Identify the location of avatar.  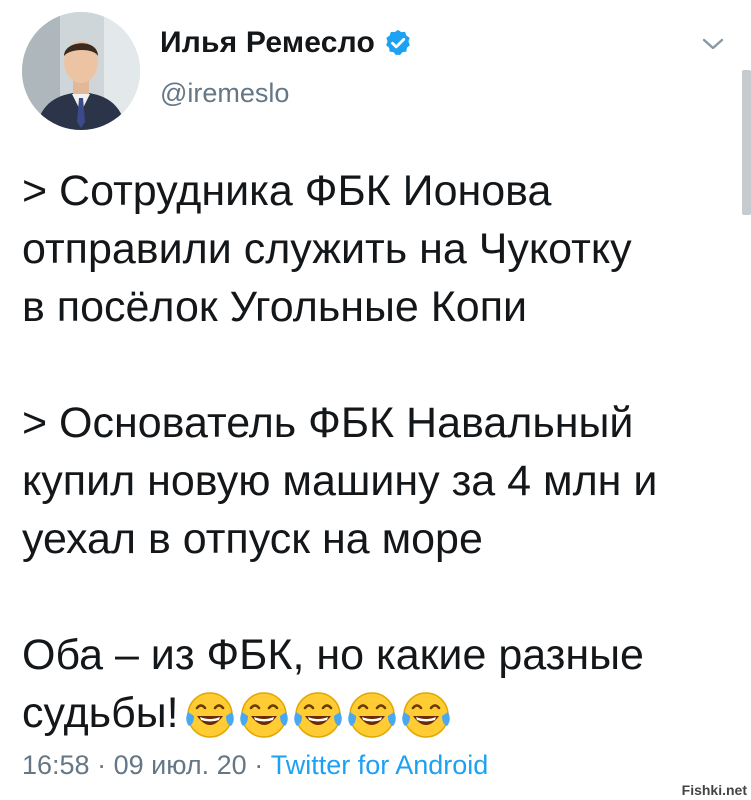
(81, 71).